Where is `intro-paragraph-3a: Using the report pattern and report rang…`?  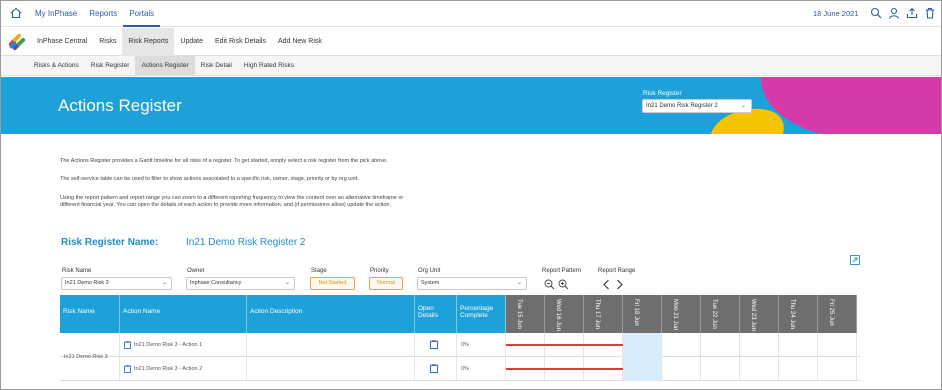
intro-paragraph-3a: Using the report pattern and report rang… is located at coordinates (232, 198).